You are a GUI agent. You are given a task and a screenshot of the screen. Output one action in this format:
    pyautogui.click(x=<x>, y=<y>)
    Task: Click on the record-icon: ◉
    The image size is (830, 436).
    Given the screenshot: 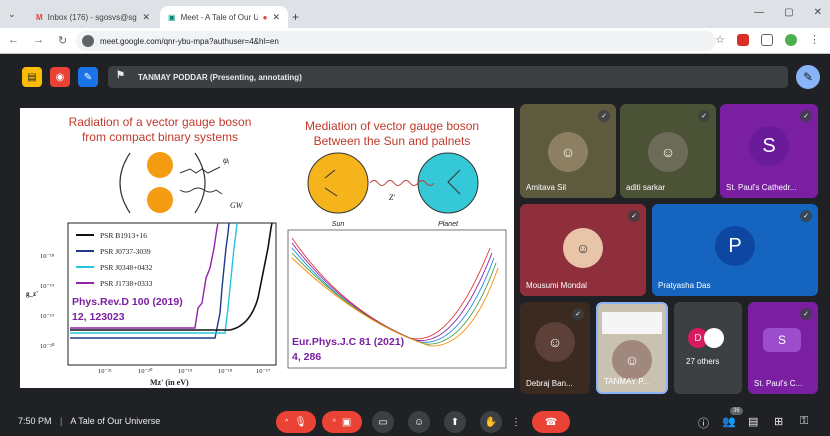 What is the action you would take?
    pyautogui.click(x=60, y=77)
    